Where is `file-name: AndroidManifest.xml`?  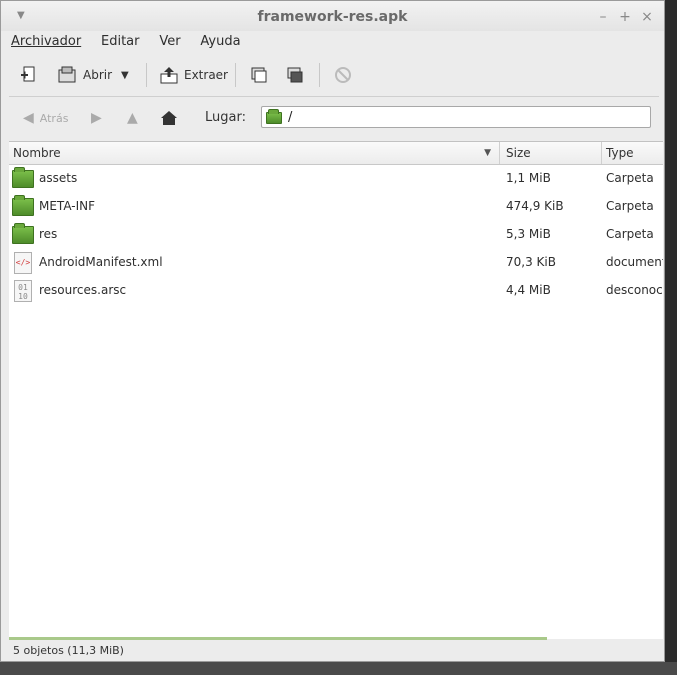
file-name: AndroidManifest.xml is located at coordinates (101, 262).